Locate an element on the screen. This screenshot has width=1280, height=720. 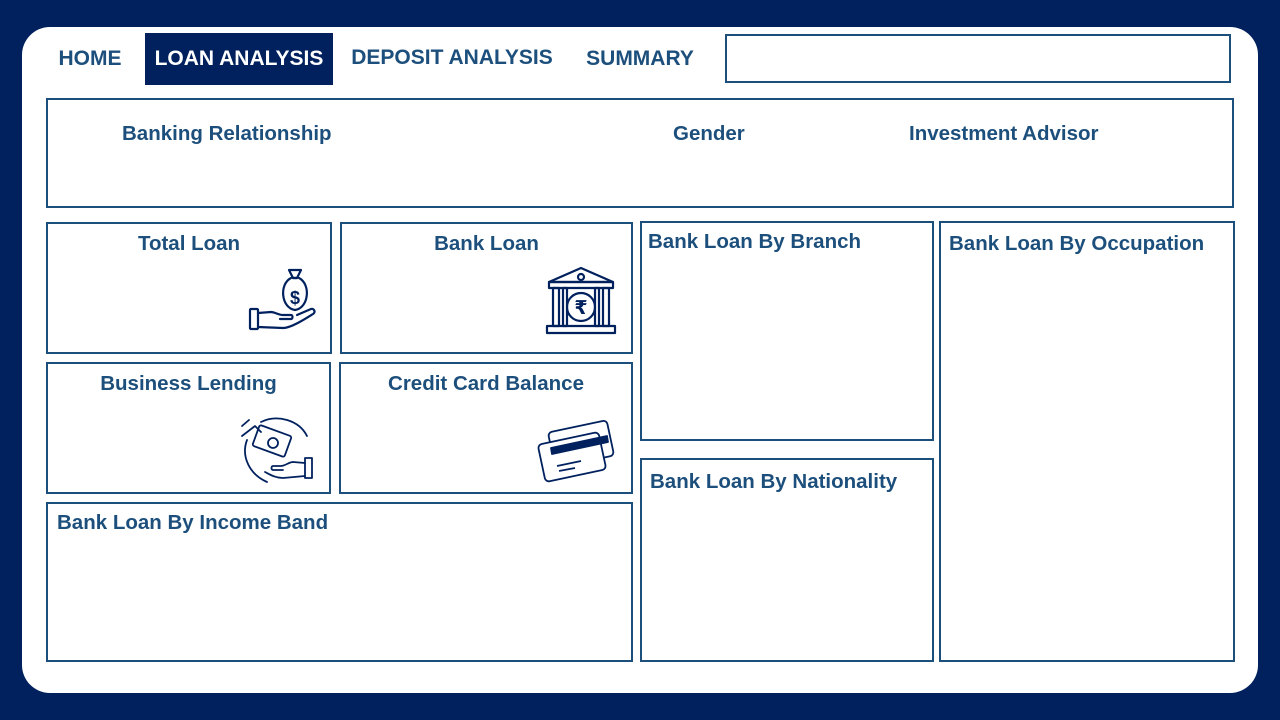
filter-investment-advisor: Investment Advisor is located at coordinates (1004, 134).